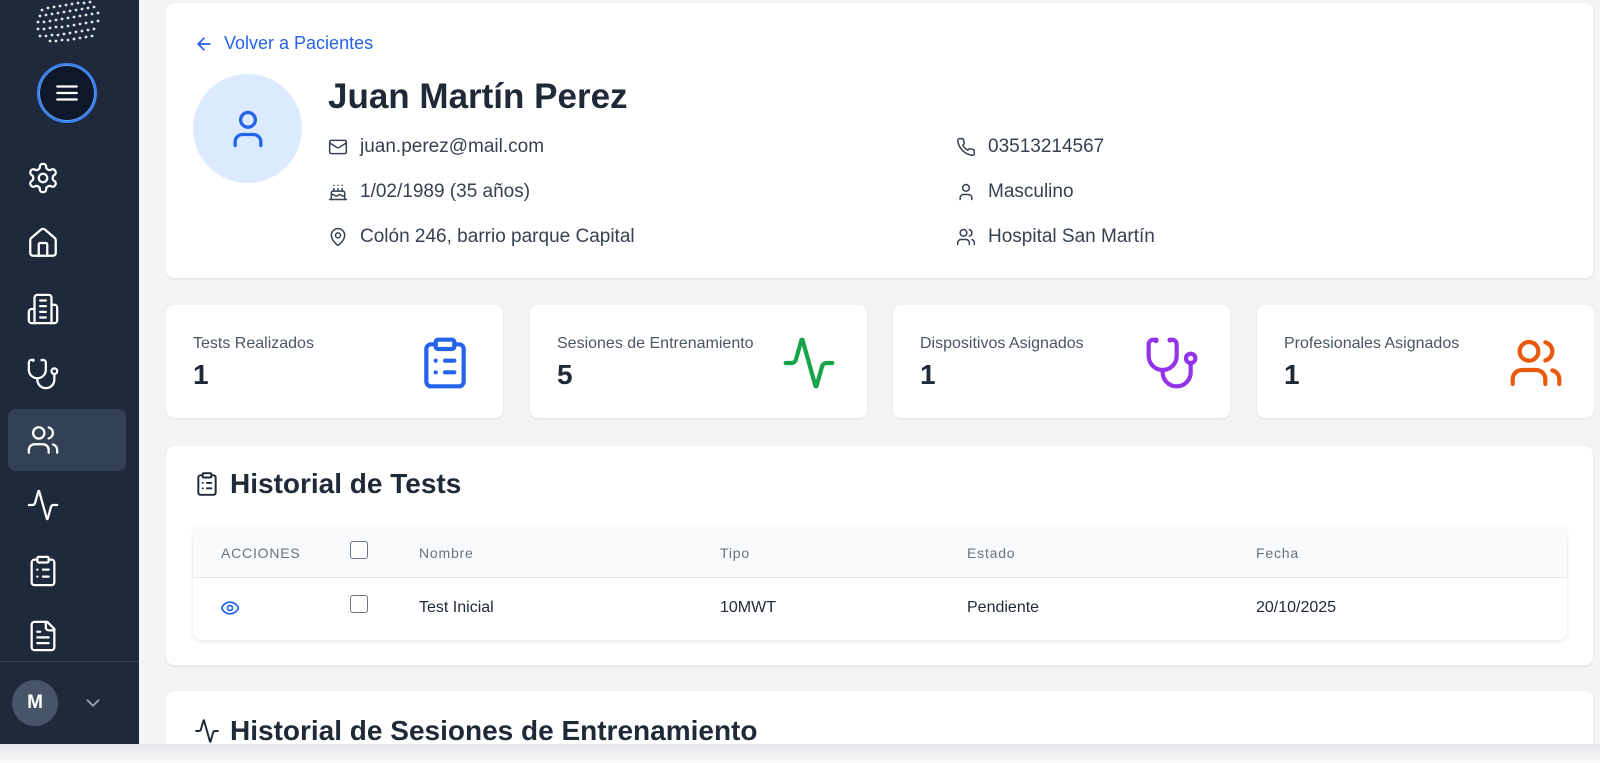 Image resolution: width=1600 pixels, height=763 pixels. I want to click on column-header-nombre: Nombre, so click(446, 553).